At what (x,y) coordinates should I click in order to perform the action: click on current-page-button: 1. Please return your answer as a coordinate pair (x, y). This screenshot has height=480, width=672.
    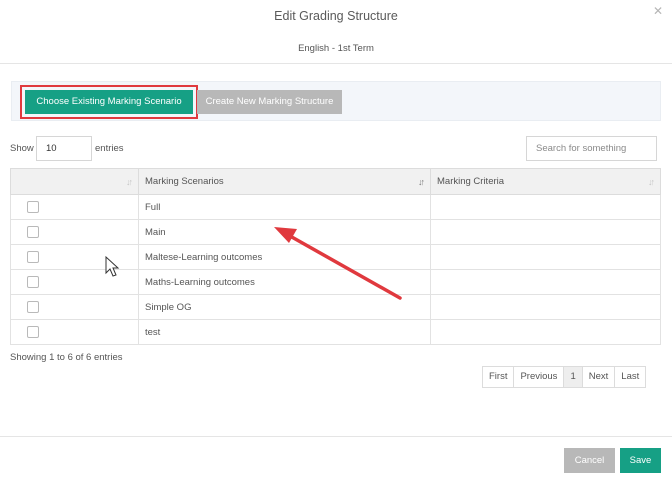
    Looking at the image, I should click on (572, 377).